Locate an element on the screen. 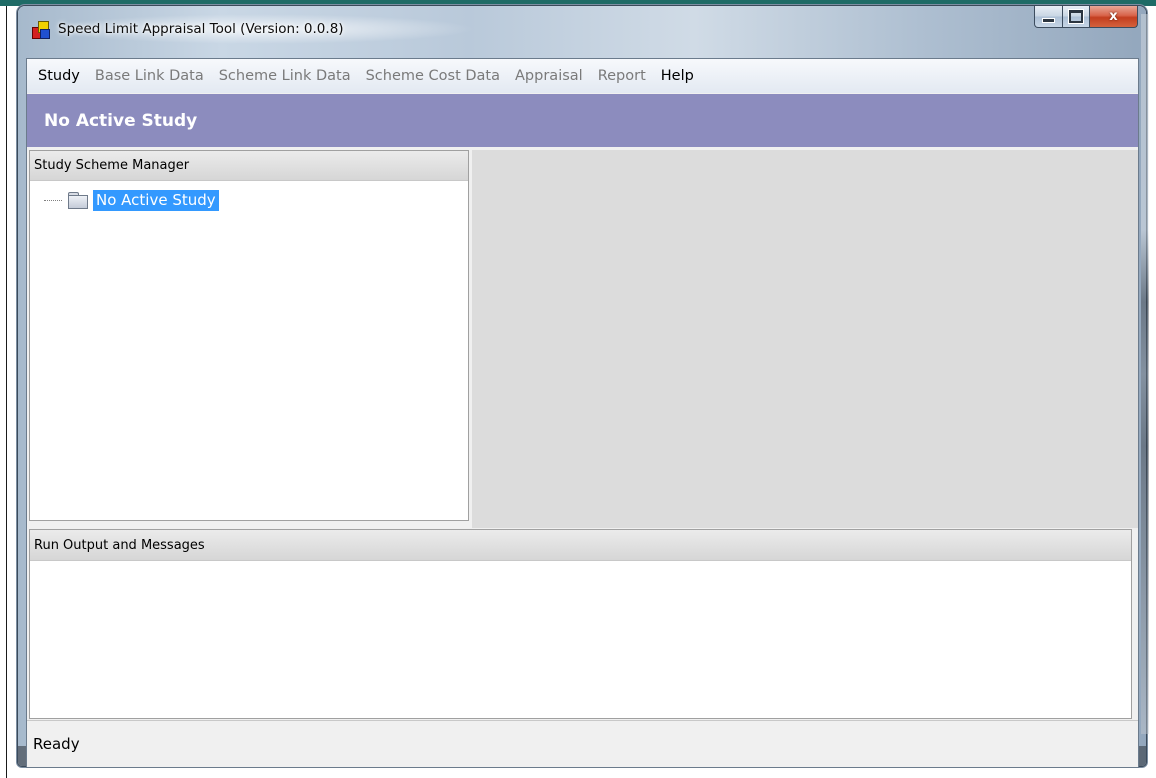 This screenshot has width=1156, height=778. menu-appraisal: Appraisal is located at coordinates (549, 76).